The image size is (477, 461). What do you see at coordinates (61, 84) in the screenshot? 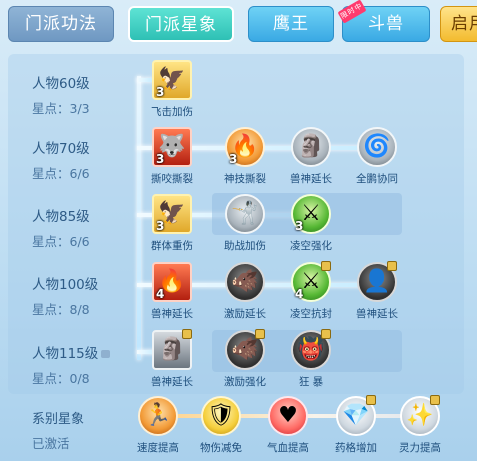
I see `level-text: 人物60级` at bounding box center [61, 84].